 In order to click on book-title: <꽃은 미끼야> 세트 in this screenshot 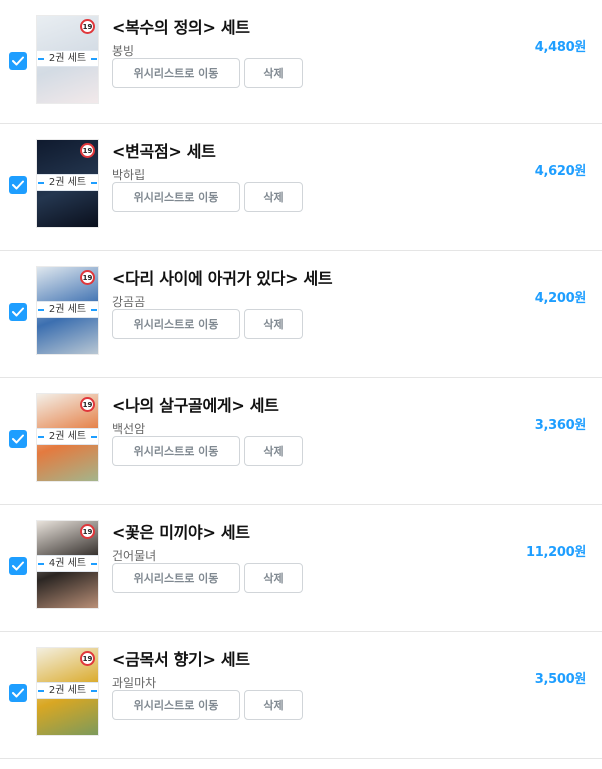, I will do `click(181, 531)`.